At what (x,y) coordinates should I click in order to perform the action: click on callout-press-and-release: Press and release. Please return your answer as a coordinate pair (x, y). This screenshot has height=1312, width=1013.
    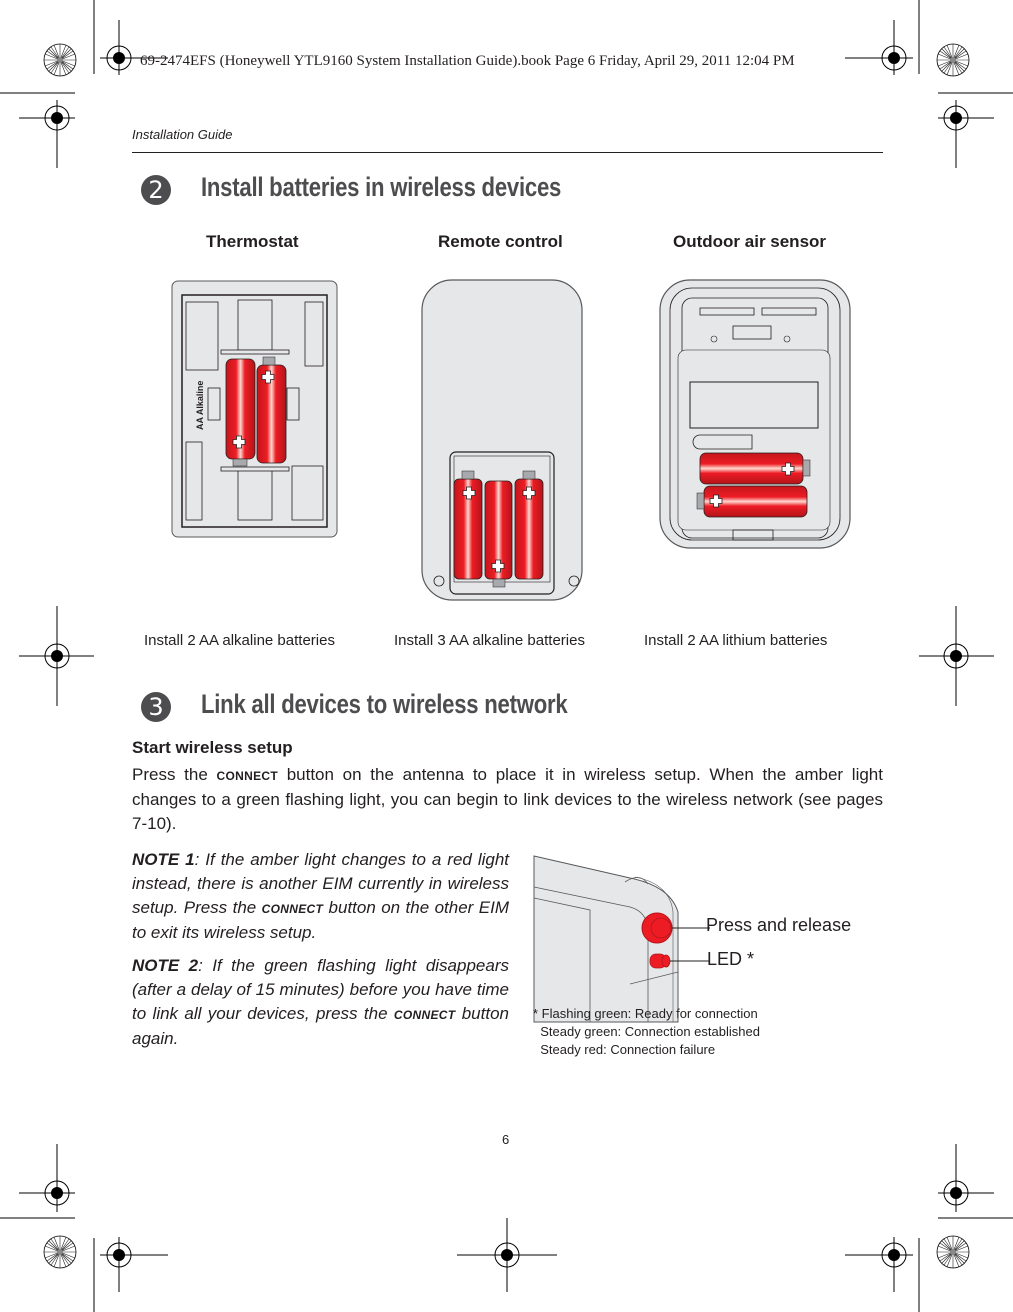
    Looking at the image, I should click on (779, 925).